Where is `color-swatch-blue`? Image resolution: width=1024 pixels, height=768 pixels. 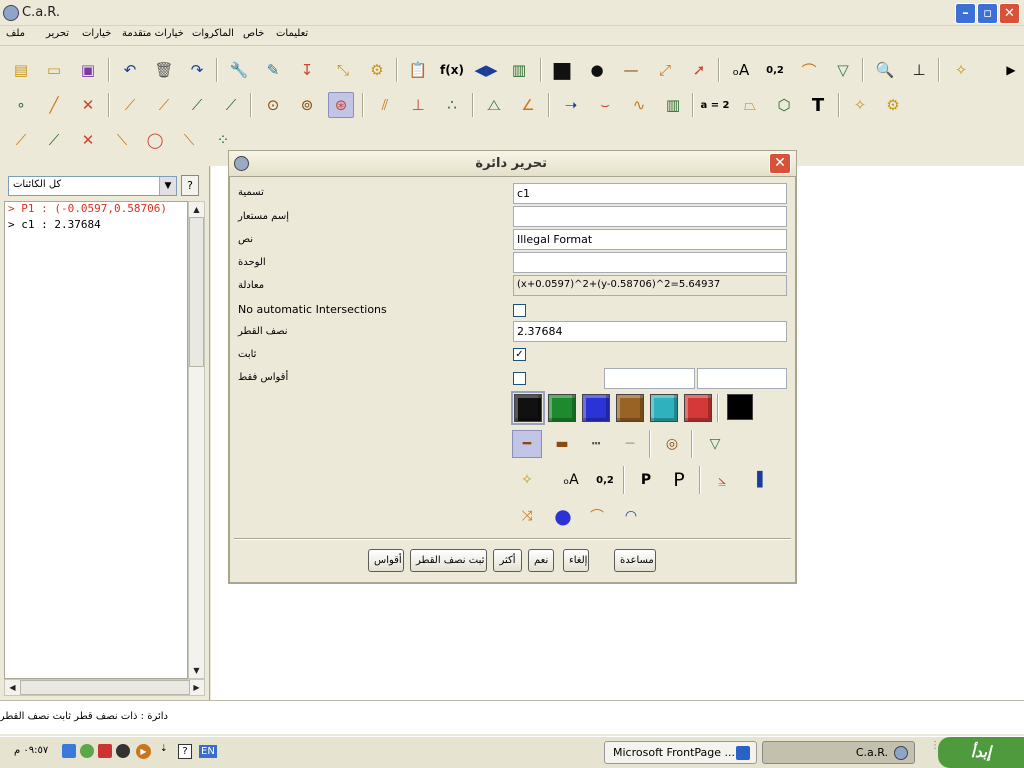 color-swatch-blue is located at coordinates (596, 408).